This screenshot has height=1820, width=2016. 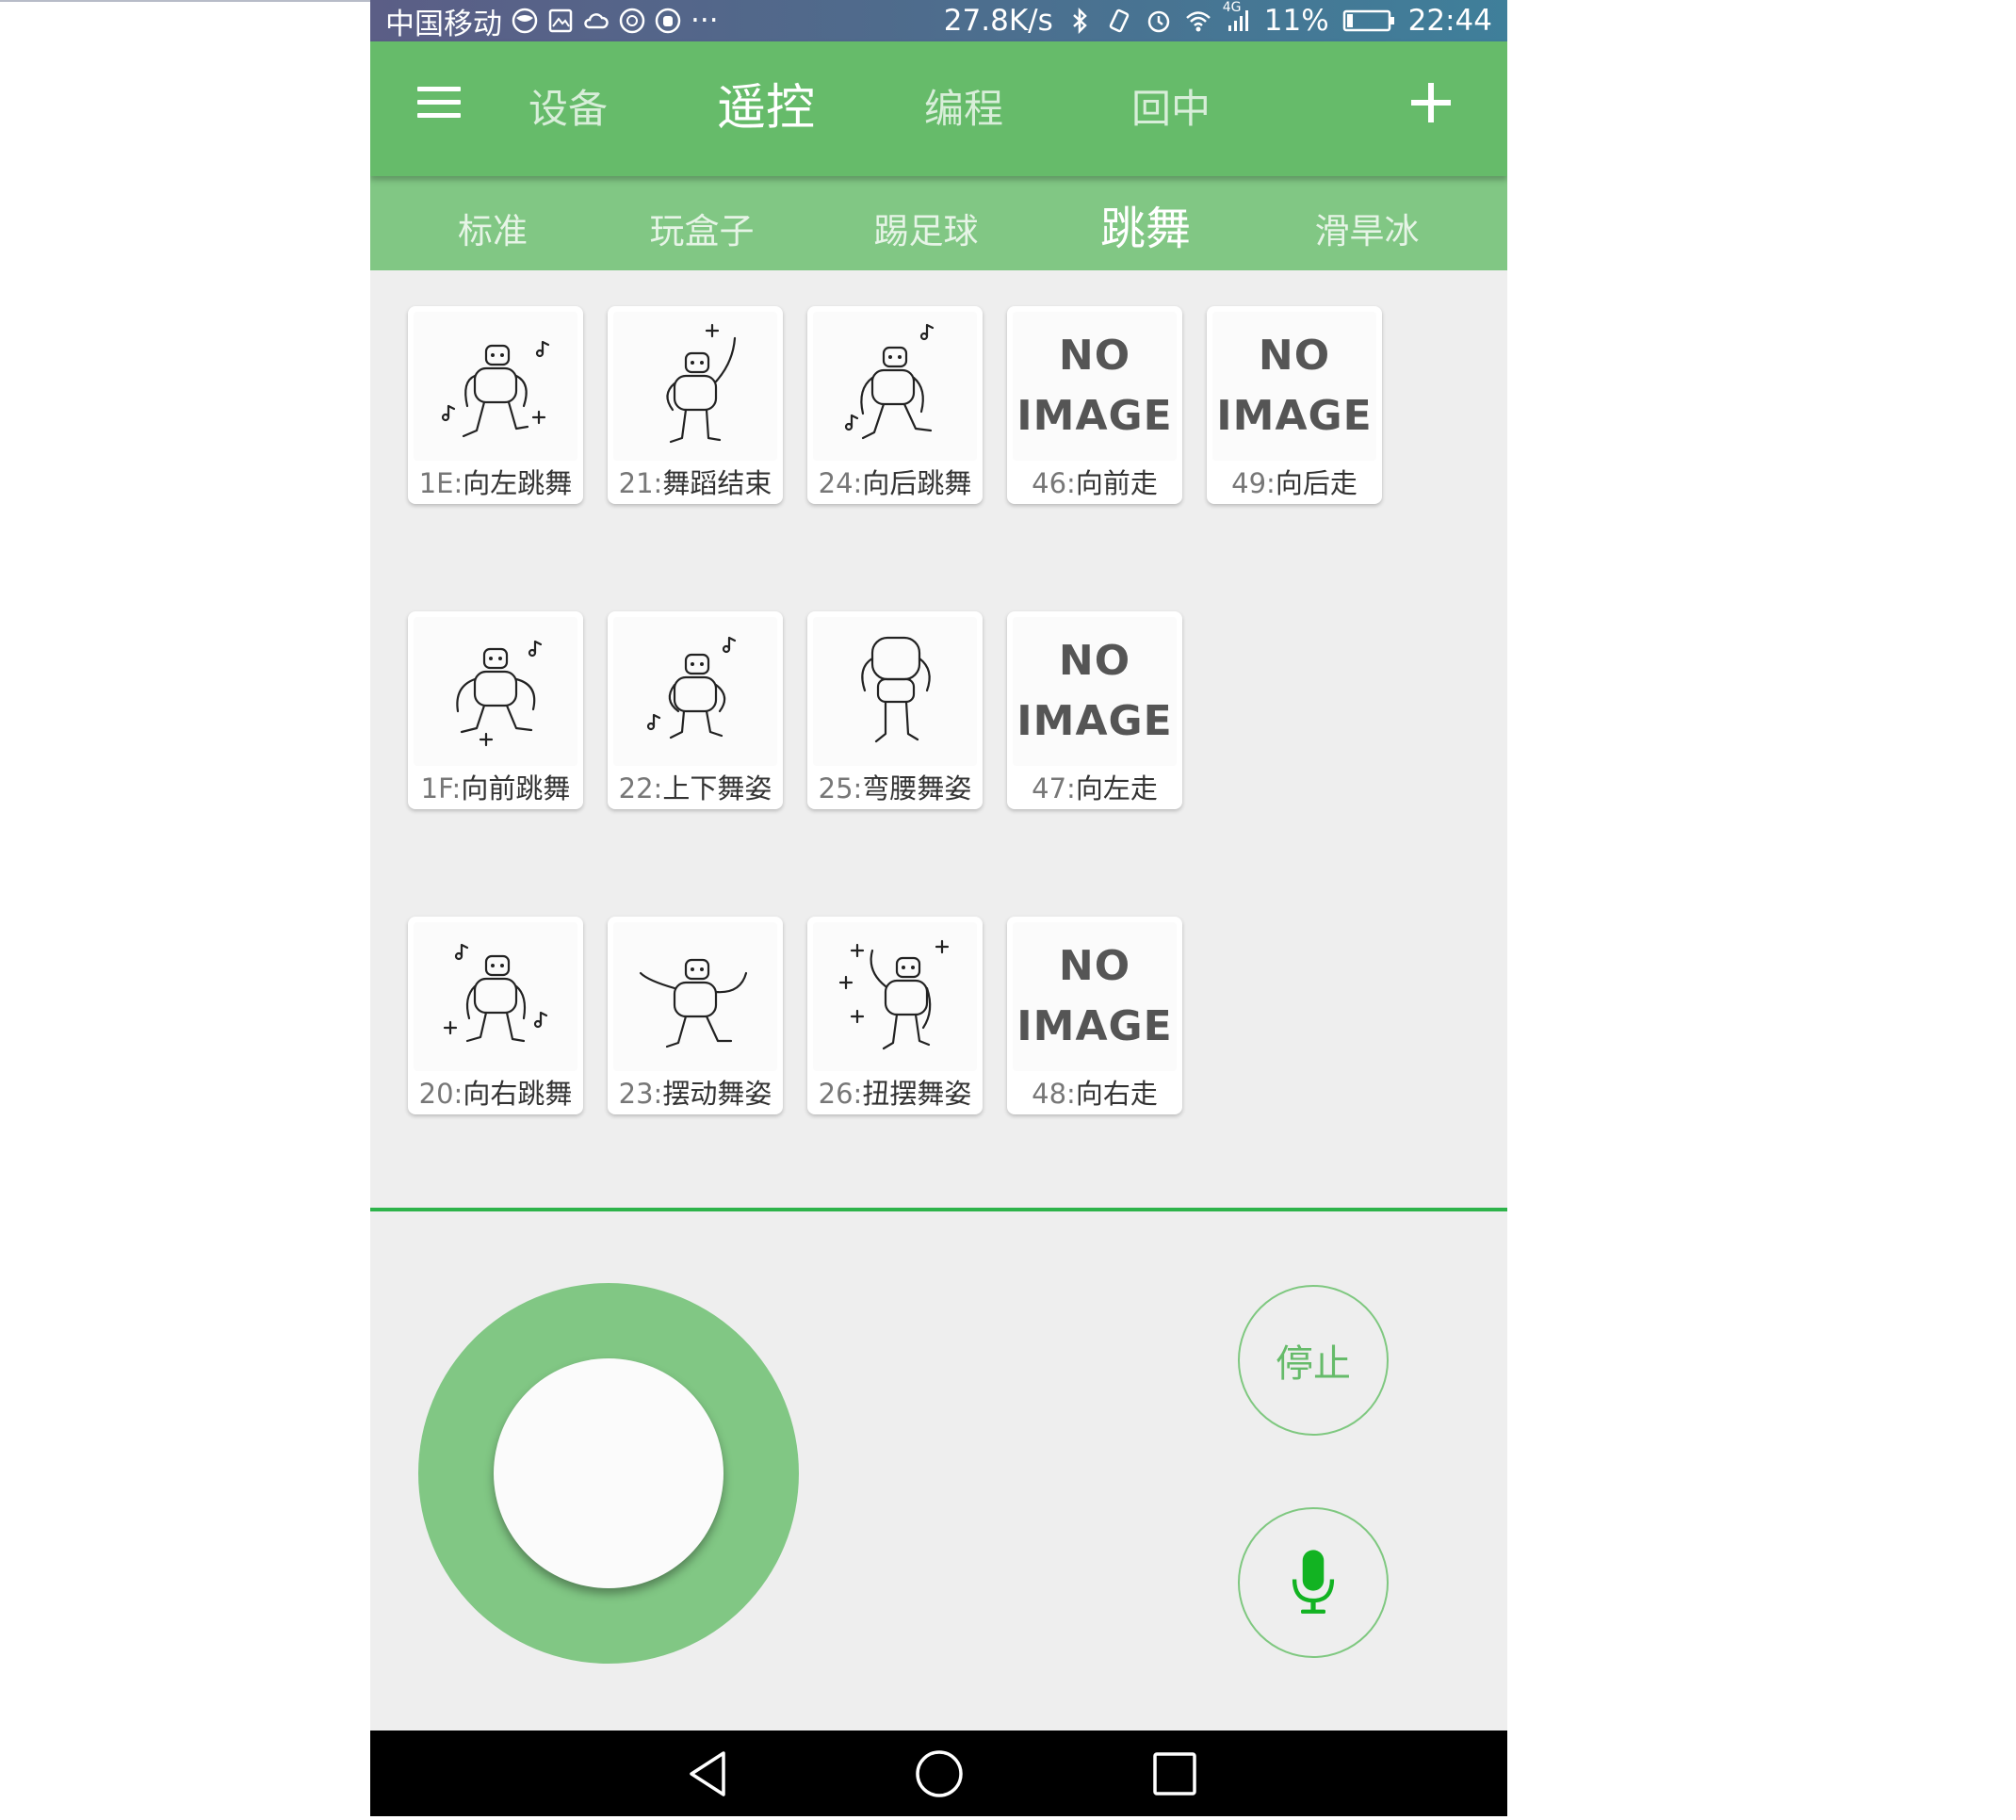 I want to click on action-card-1f: 1F:向前跳舞, so click(x=495, y=710).